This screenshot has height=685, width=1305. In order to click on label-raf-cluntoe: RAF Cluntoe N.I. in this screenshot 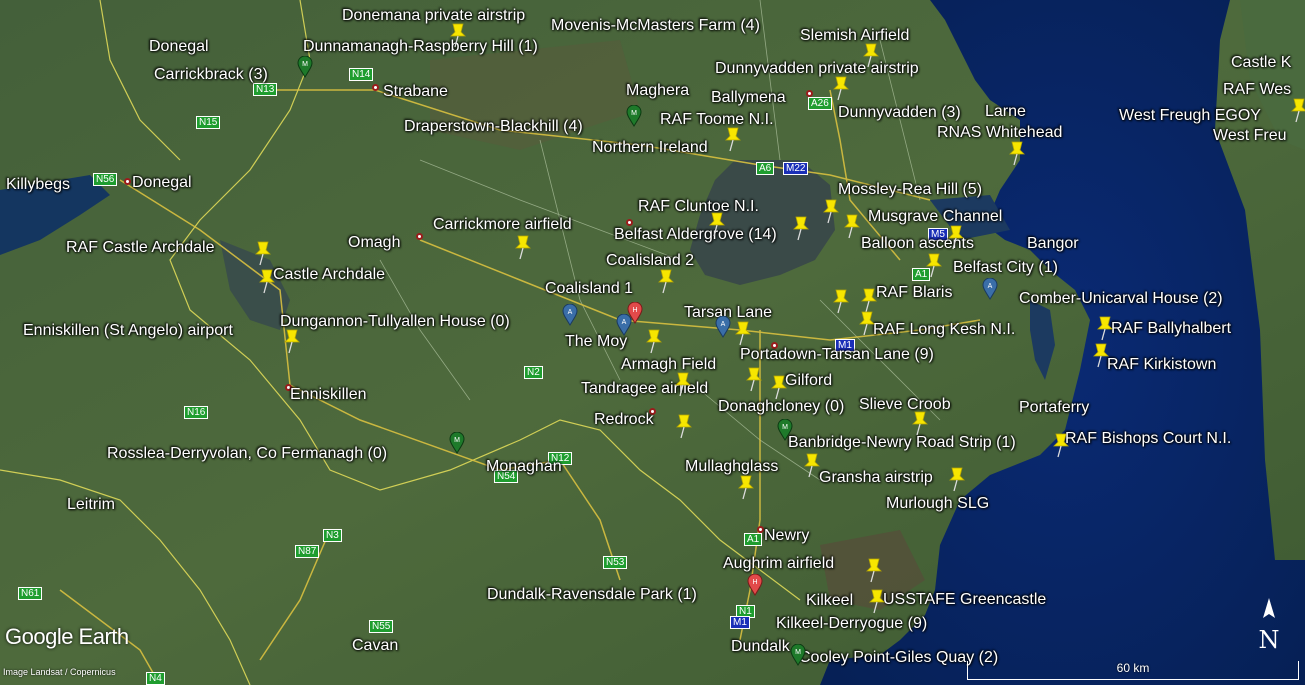, I will do `click(698, 207)`.